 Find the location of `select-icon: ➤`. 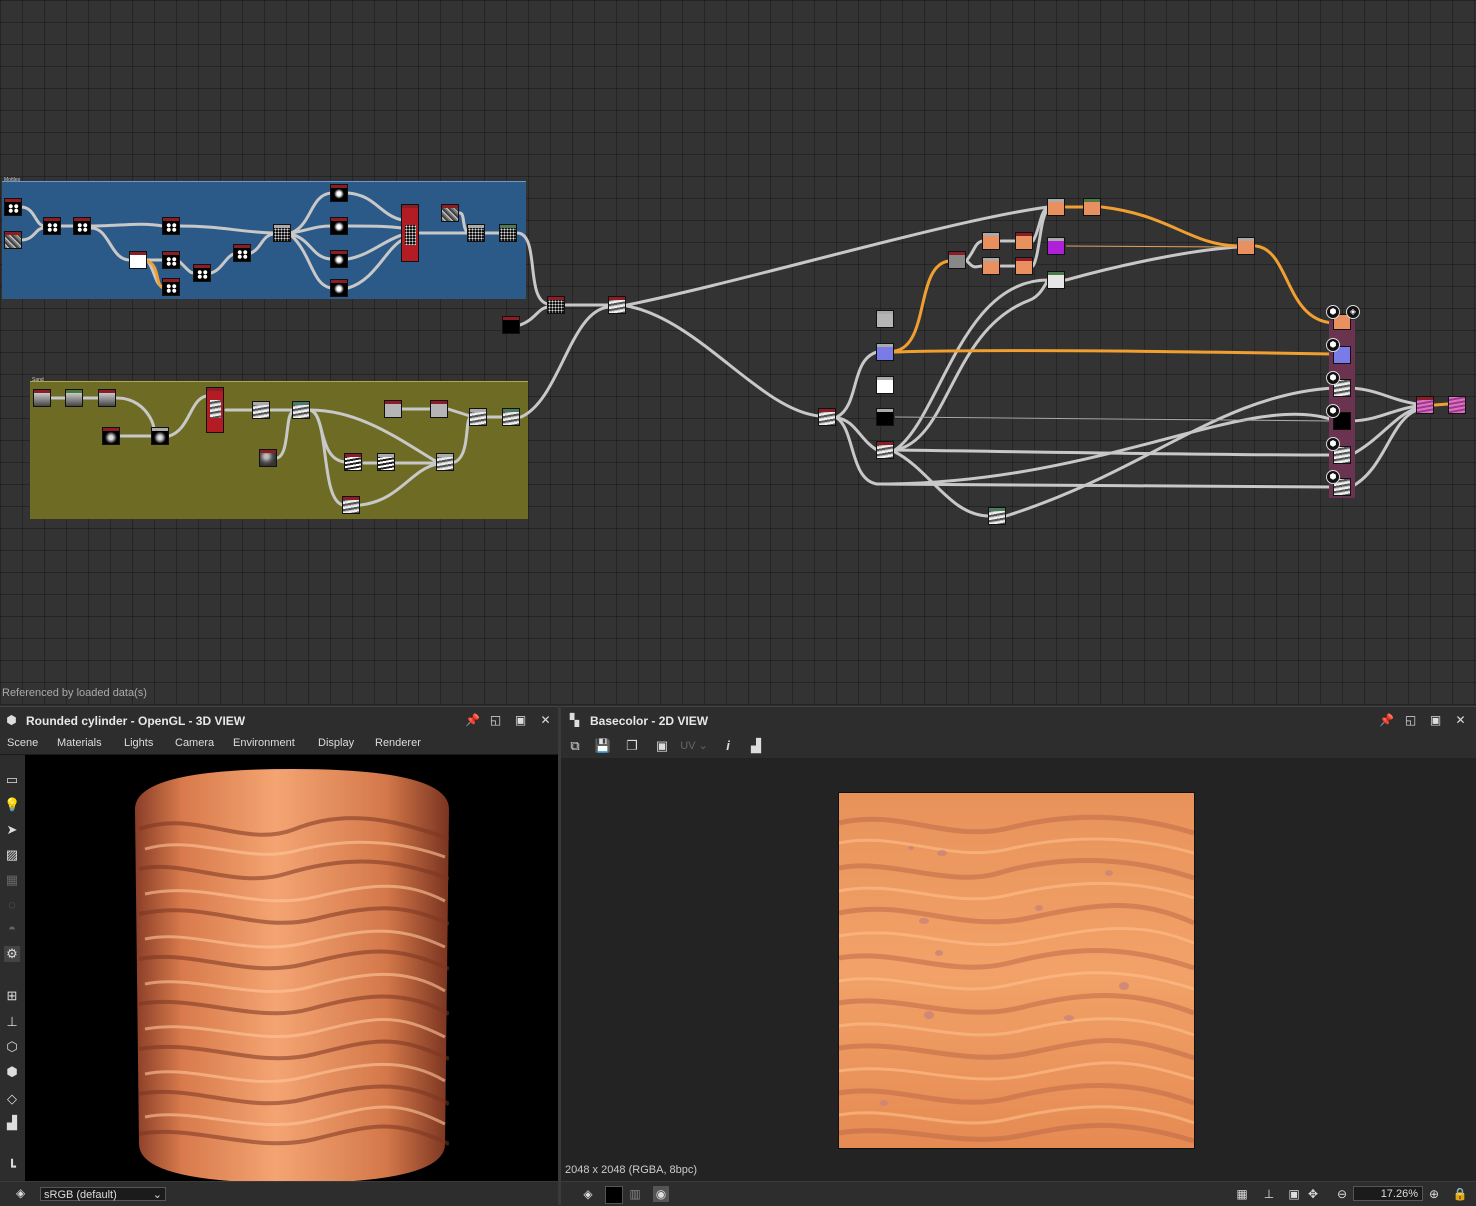

select-icon: ➤ is located at coordinates (12, 830).